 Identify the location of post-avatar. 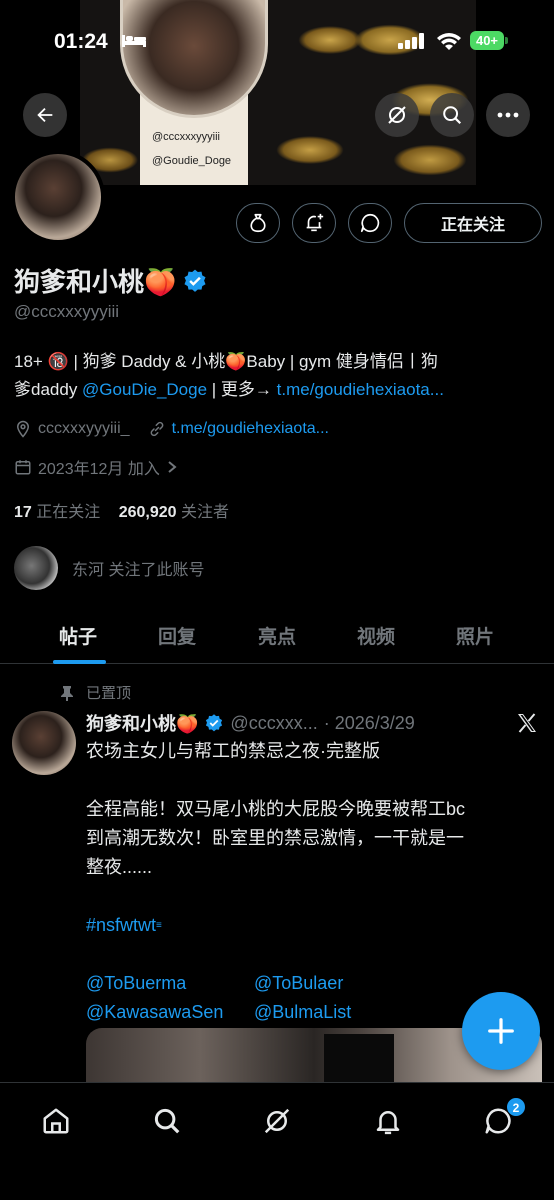
(44, 743).